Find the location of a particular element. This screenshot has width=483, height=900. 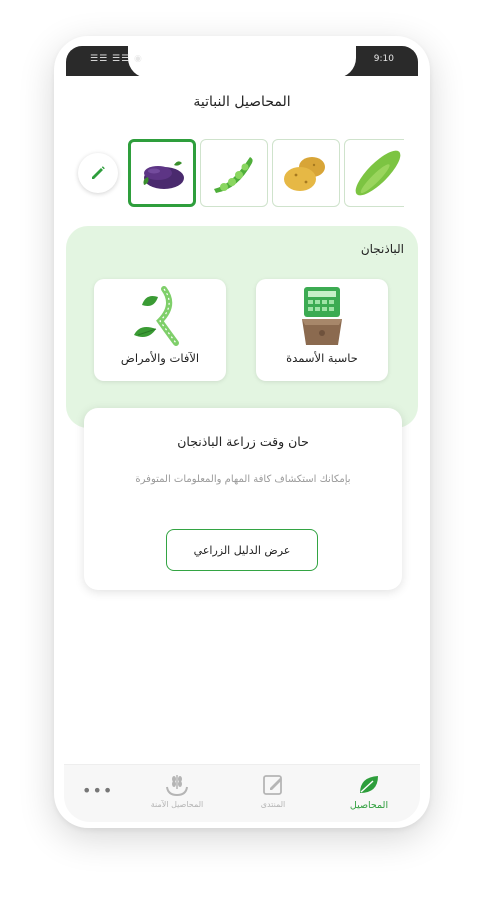

crop-tile-cucumber is located at coordinates (374, 173).